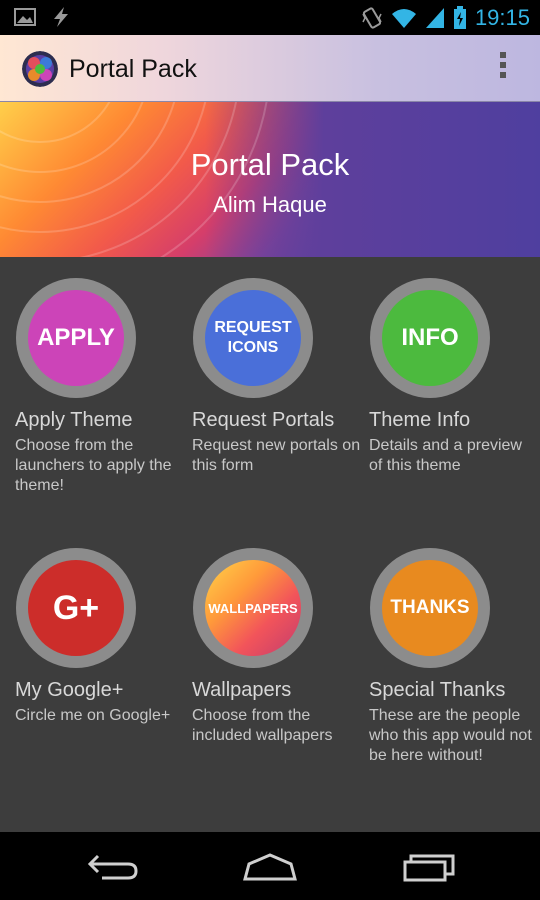  What do you see at coordinates (61, 17) in the screenshot?
I see `charging-bolt-icon` at bounding box center [61, 17].